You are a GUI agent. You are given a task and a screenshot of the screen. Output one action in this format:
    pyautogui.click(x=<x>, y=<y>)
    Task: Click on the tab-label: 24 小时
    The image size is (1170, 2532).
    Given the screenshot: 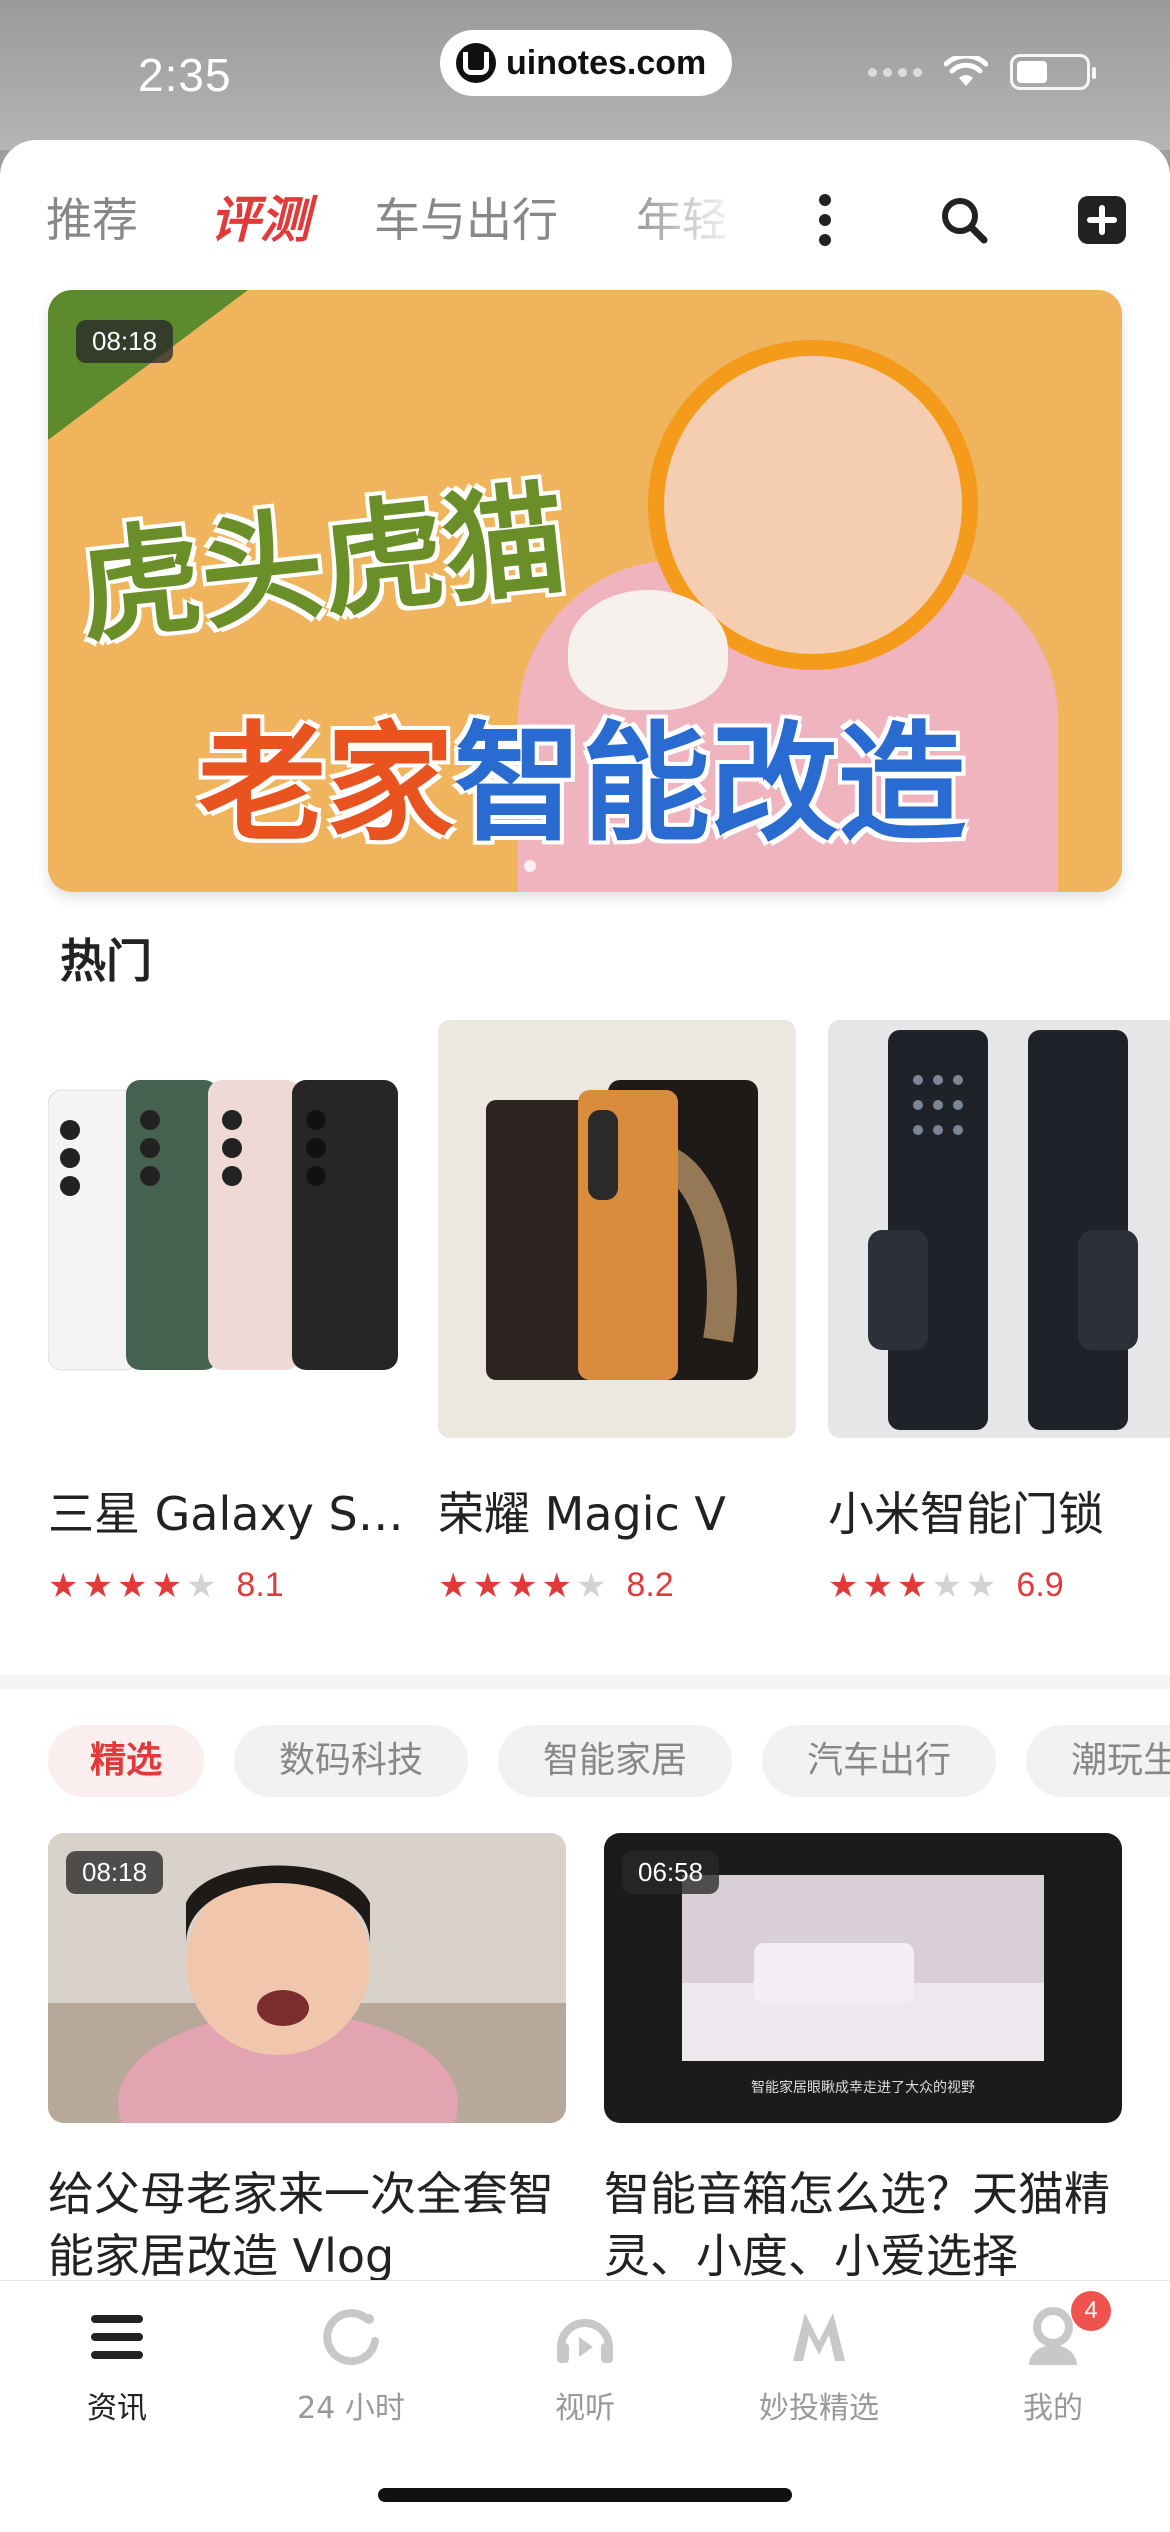 What is the action you would take?
    pyautogui.click(x=351, y=2408)
    